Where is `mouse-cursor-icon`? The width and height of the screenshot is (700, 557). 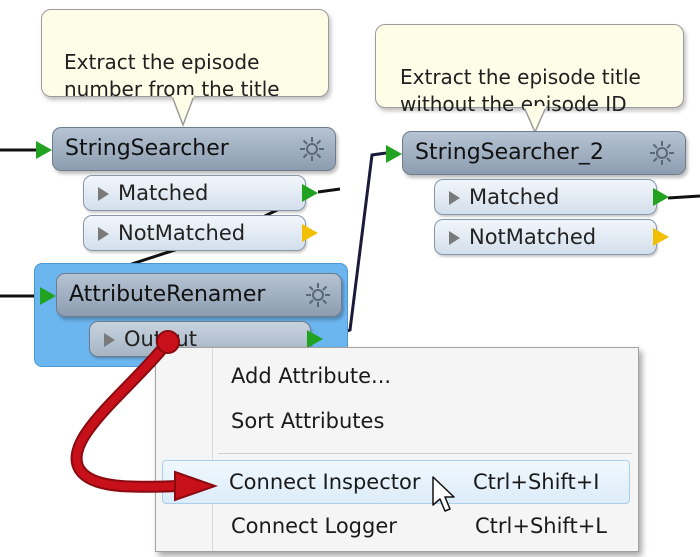 mouse-cursor-icon is located at coordinates (443, 494).